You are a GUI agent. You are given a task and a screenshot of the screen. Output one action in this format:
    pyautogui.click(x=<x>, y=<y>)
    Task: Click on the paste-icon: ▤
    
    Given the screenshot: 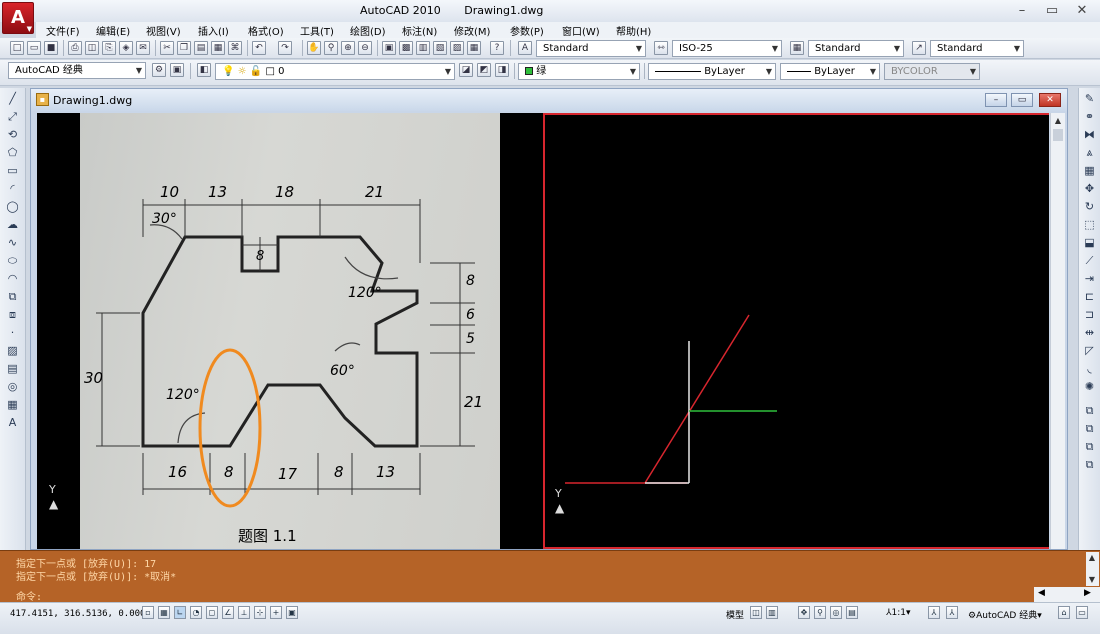 What is the action you would take?
    pyautogui.click(x=201, y=48)
    